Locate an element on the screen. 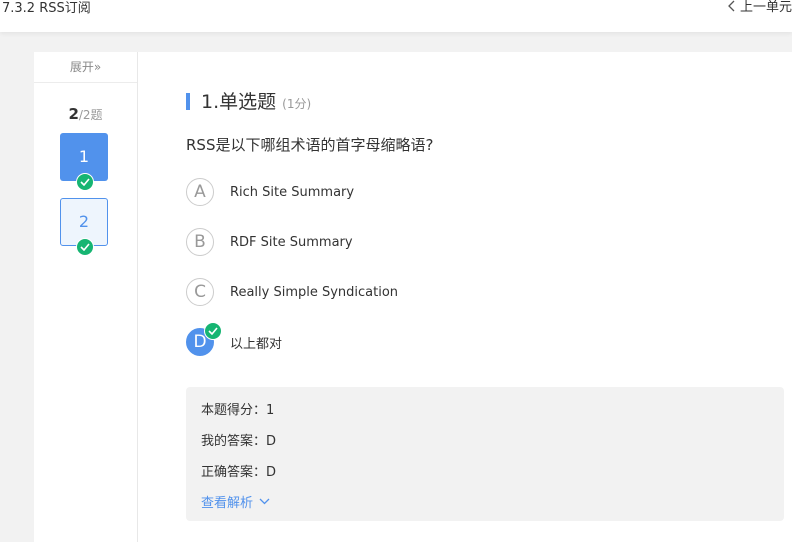 Image resolution: width=792 pixels, height=542 pixels. question-nav-1: 1 is located at coordinates (84, 162).